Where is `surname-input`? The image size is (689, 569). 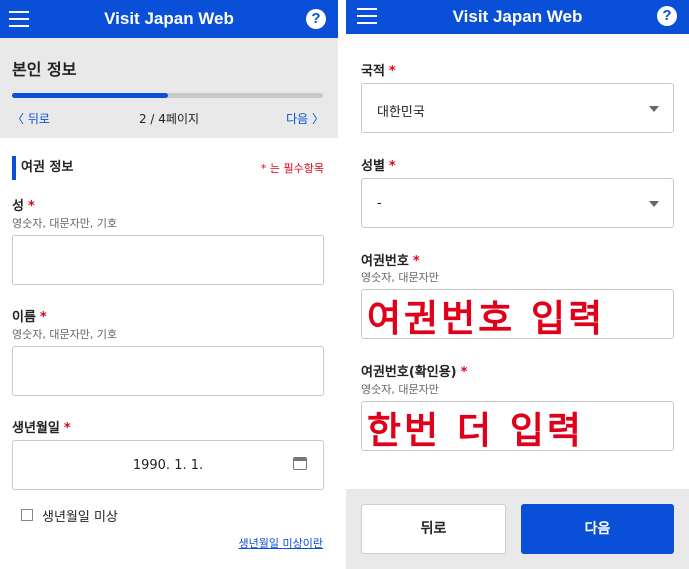 surname-input is located at coordinates (168, 260).